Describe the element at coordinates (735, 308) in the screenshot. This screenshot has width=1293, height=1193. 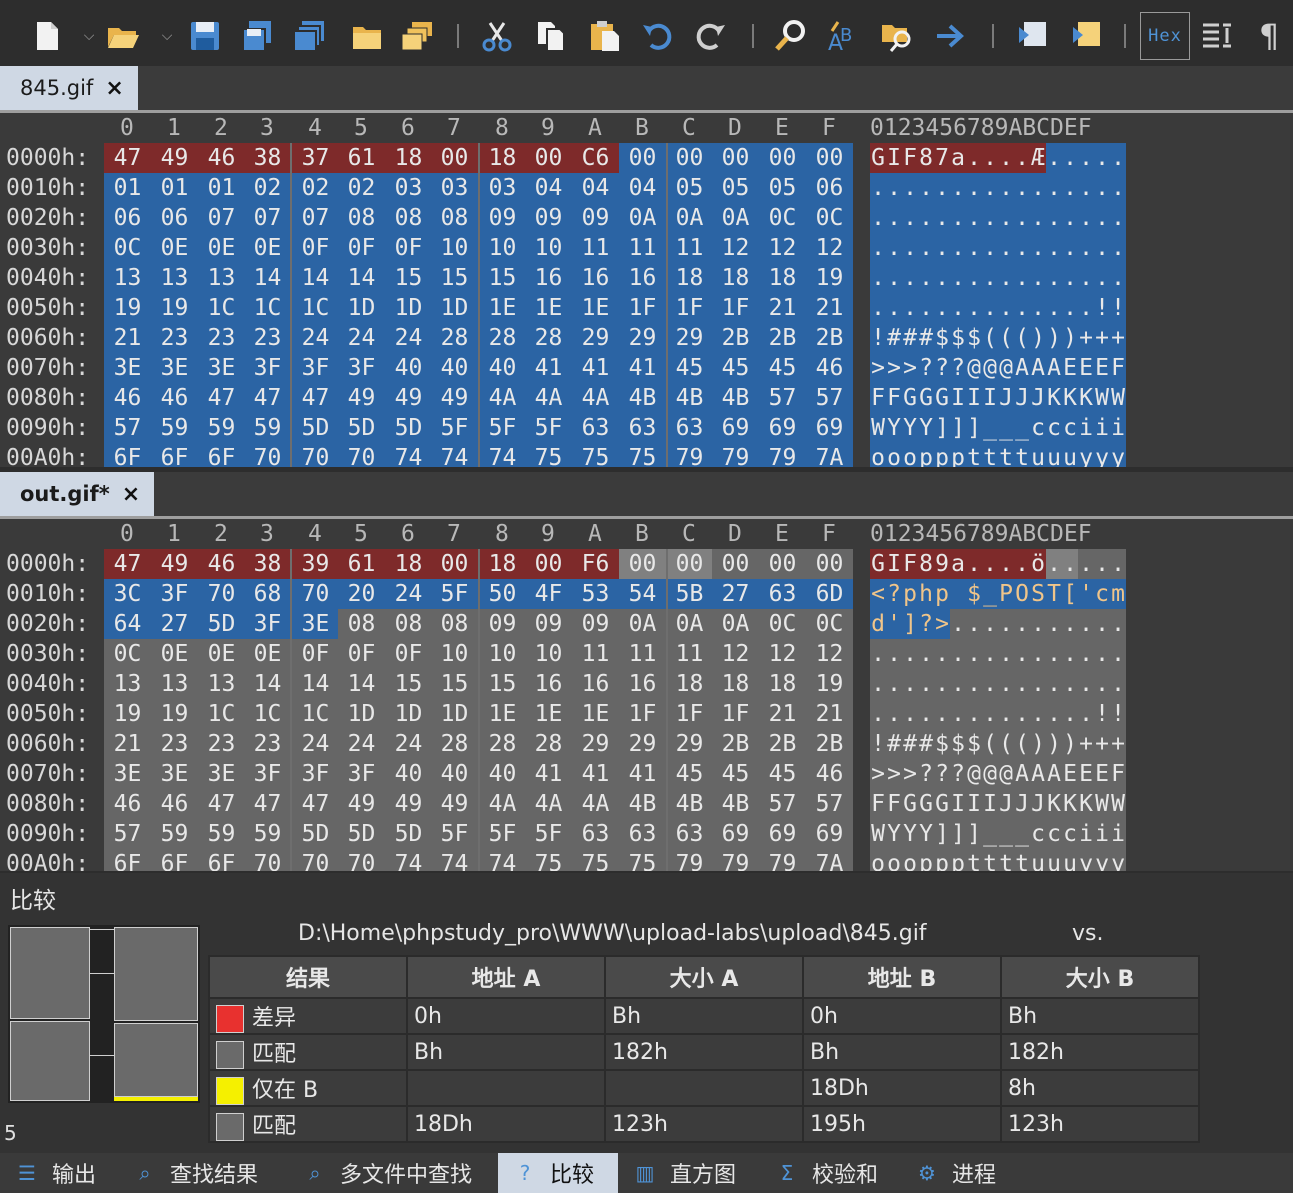
I see `hex-byte: 1F` at that location.